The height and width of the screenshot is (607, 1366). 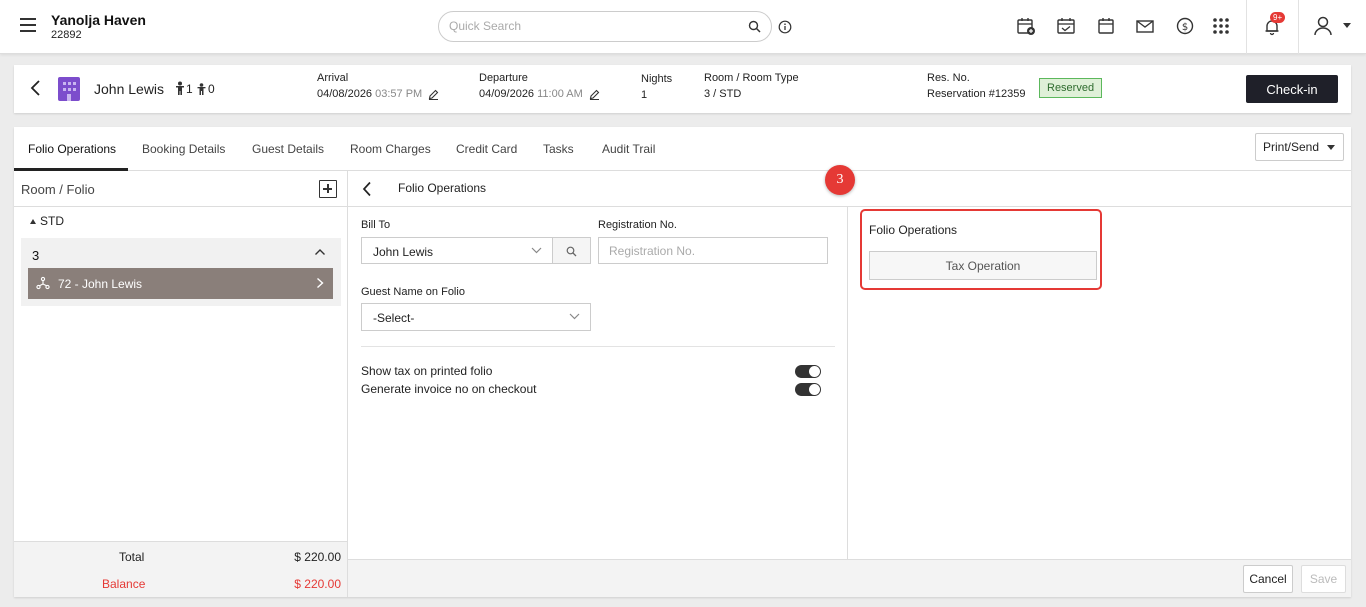 What do you see at coordinates (390, 149) in the screenshot?
I see `tab-room-charges: Room Charges` at bounding box center [390, 149].